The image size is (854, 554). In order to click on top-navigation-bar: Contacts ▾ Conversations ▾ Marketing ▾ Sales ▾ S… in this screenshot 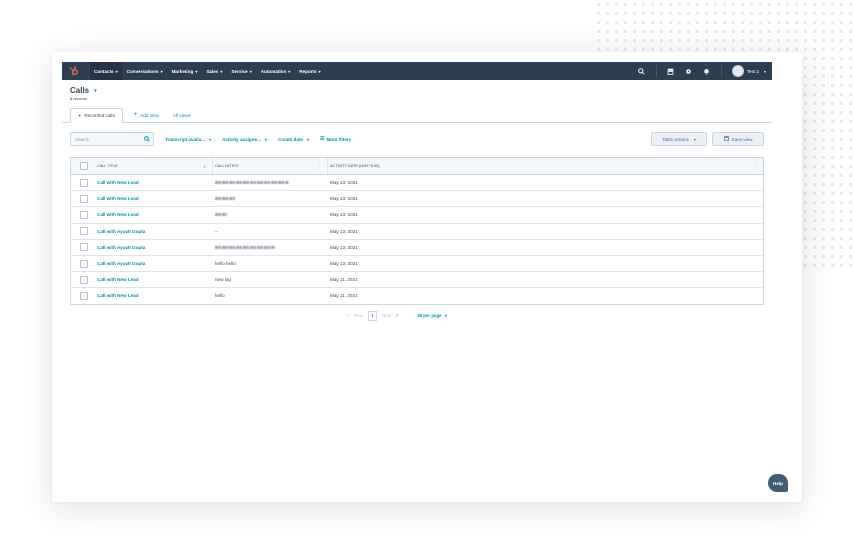, I will do `click(417, 71)`.